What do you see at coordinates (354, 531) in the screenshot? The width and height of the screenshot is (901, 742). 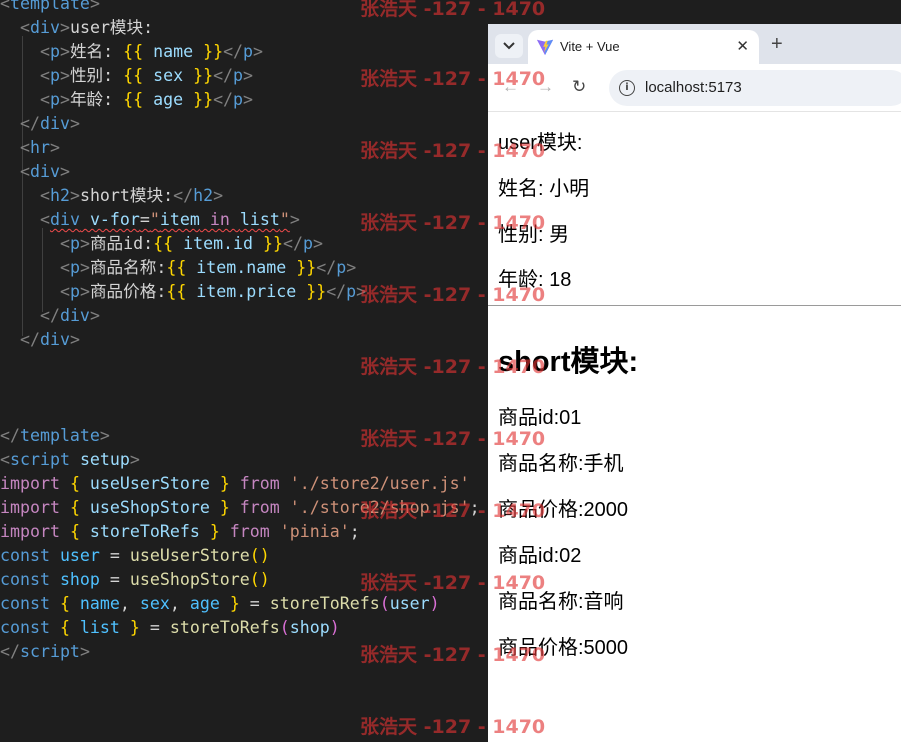 I see `code-token: ;` at bounding box center [354, 531].